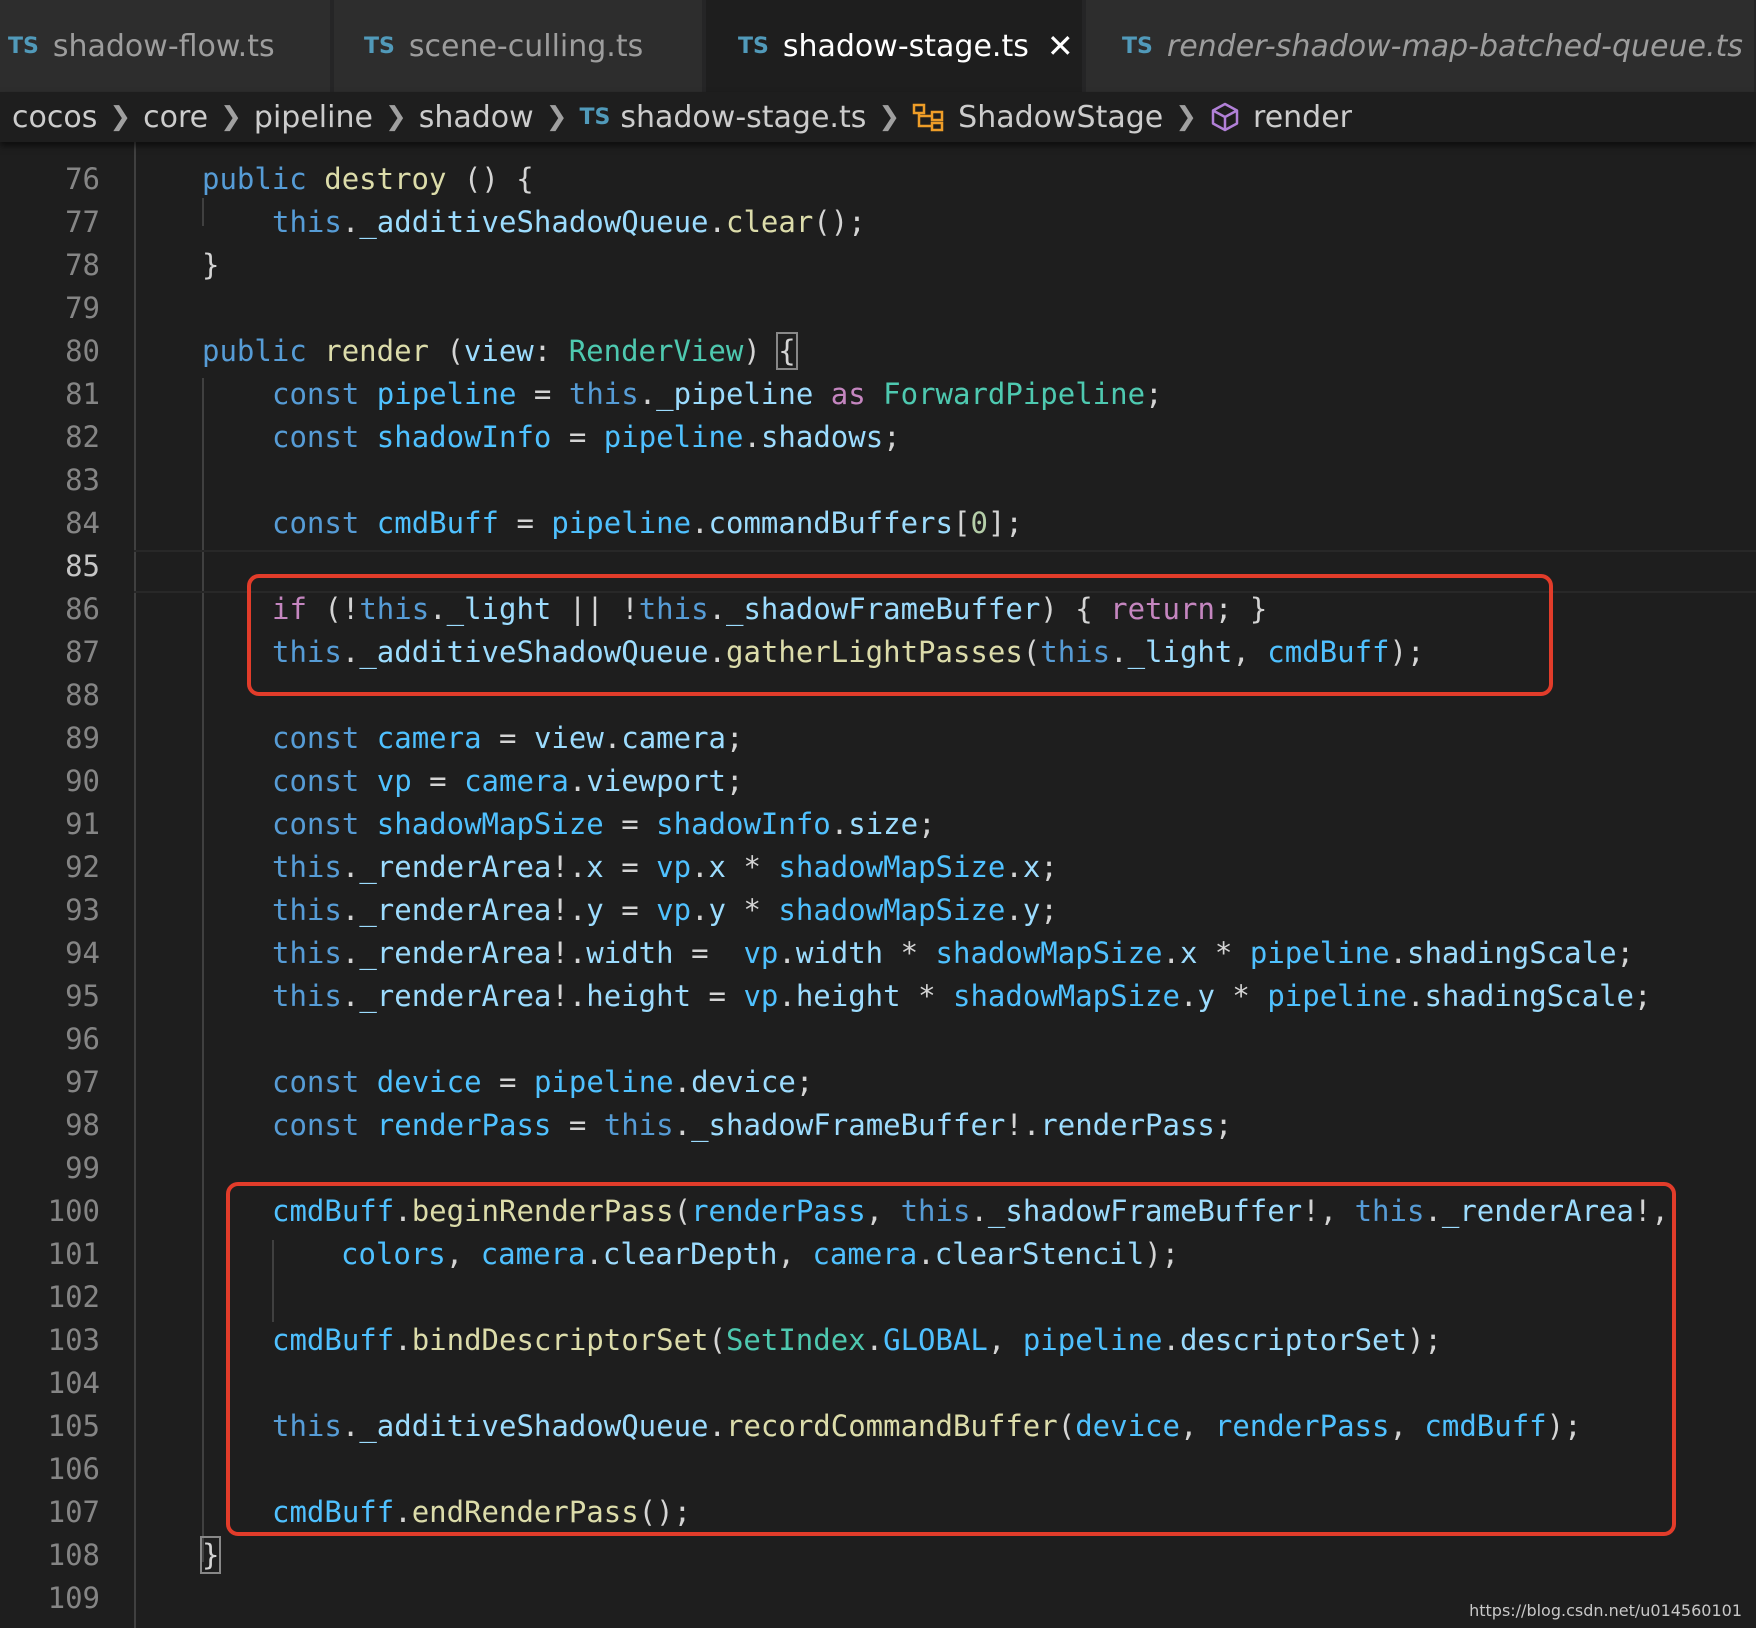 Image resolution: width=1756 pixels, height=1628 pixels. What do you see at coordinates (526, 46) in the screenshot?
I see `tab-label-scene-culling: scene-culling.ts` at bounding box center [526, 46].